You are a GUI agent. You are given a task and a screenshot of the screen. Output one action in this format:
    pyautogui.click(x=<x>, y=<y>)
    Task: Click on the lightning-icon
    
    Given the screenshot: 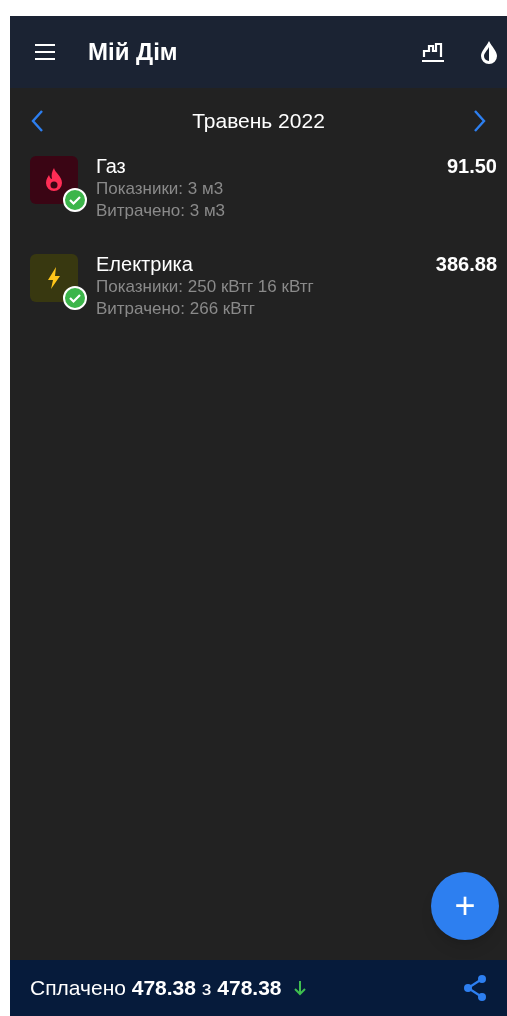 What is the action you would take?
    pyautogui.click(x=54, y=278)
    